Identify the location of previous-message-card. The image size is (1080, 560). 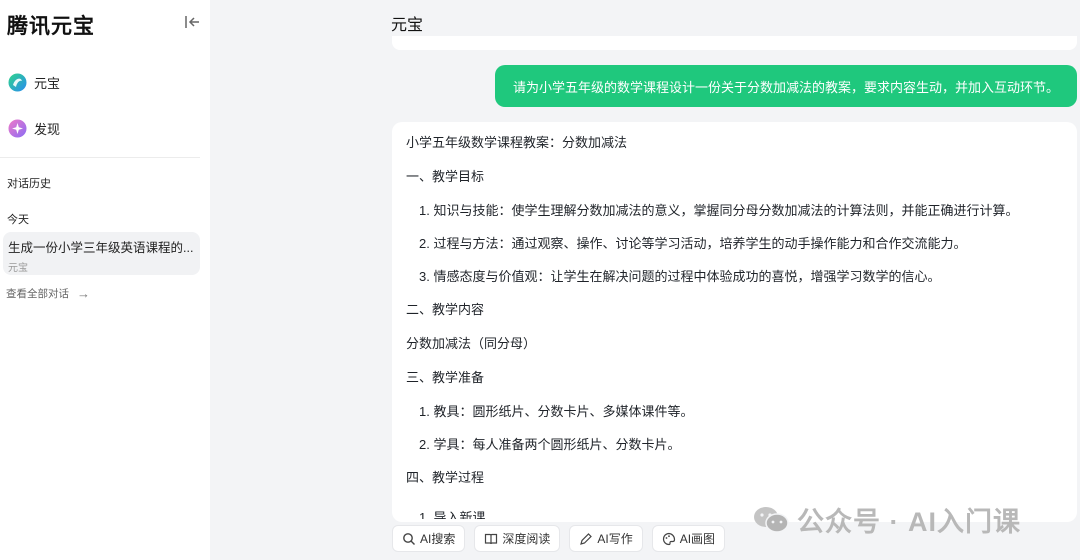
(734, 43).